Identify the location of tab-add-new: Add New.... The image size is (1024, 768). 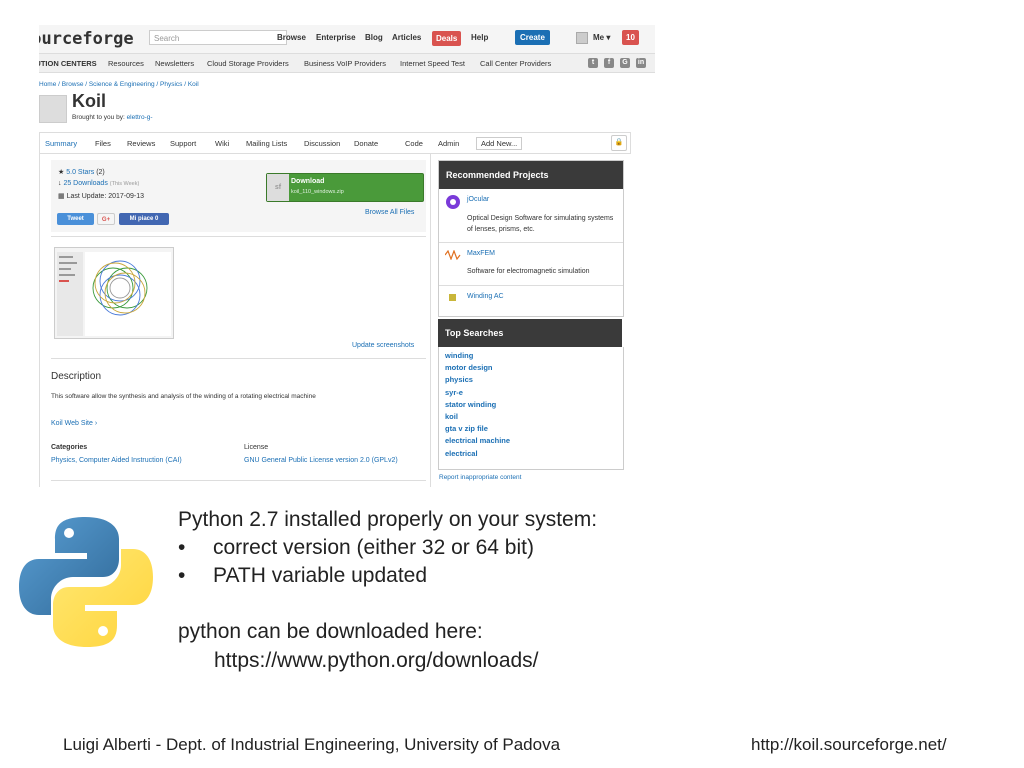
(499, 143).